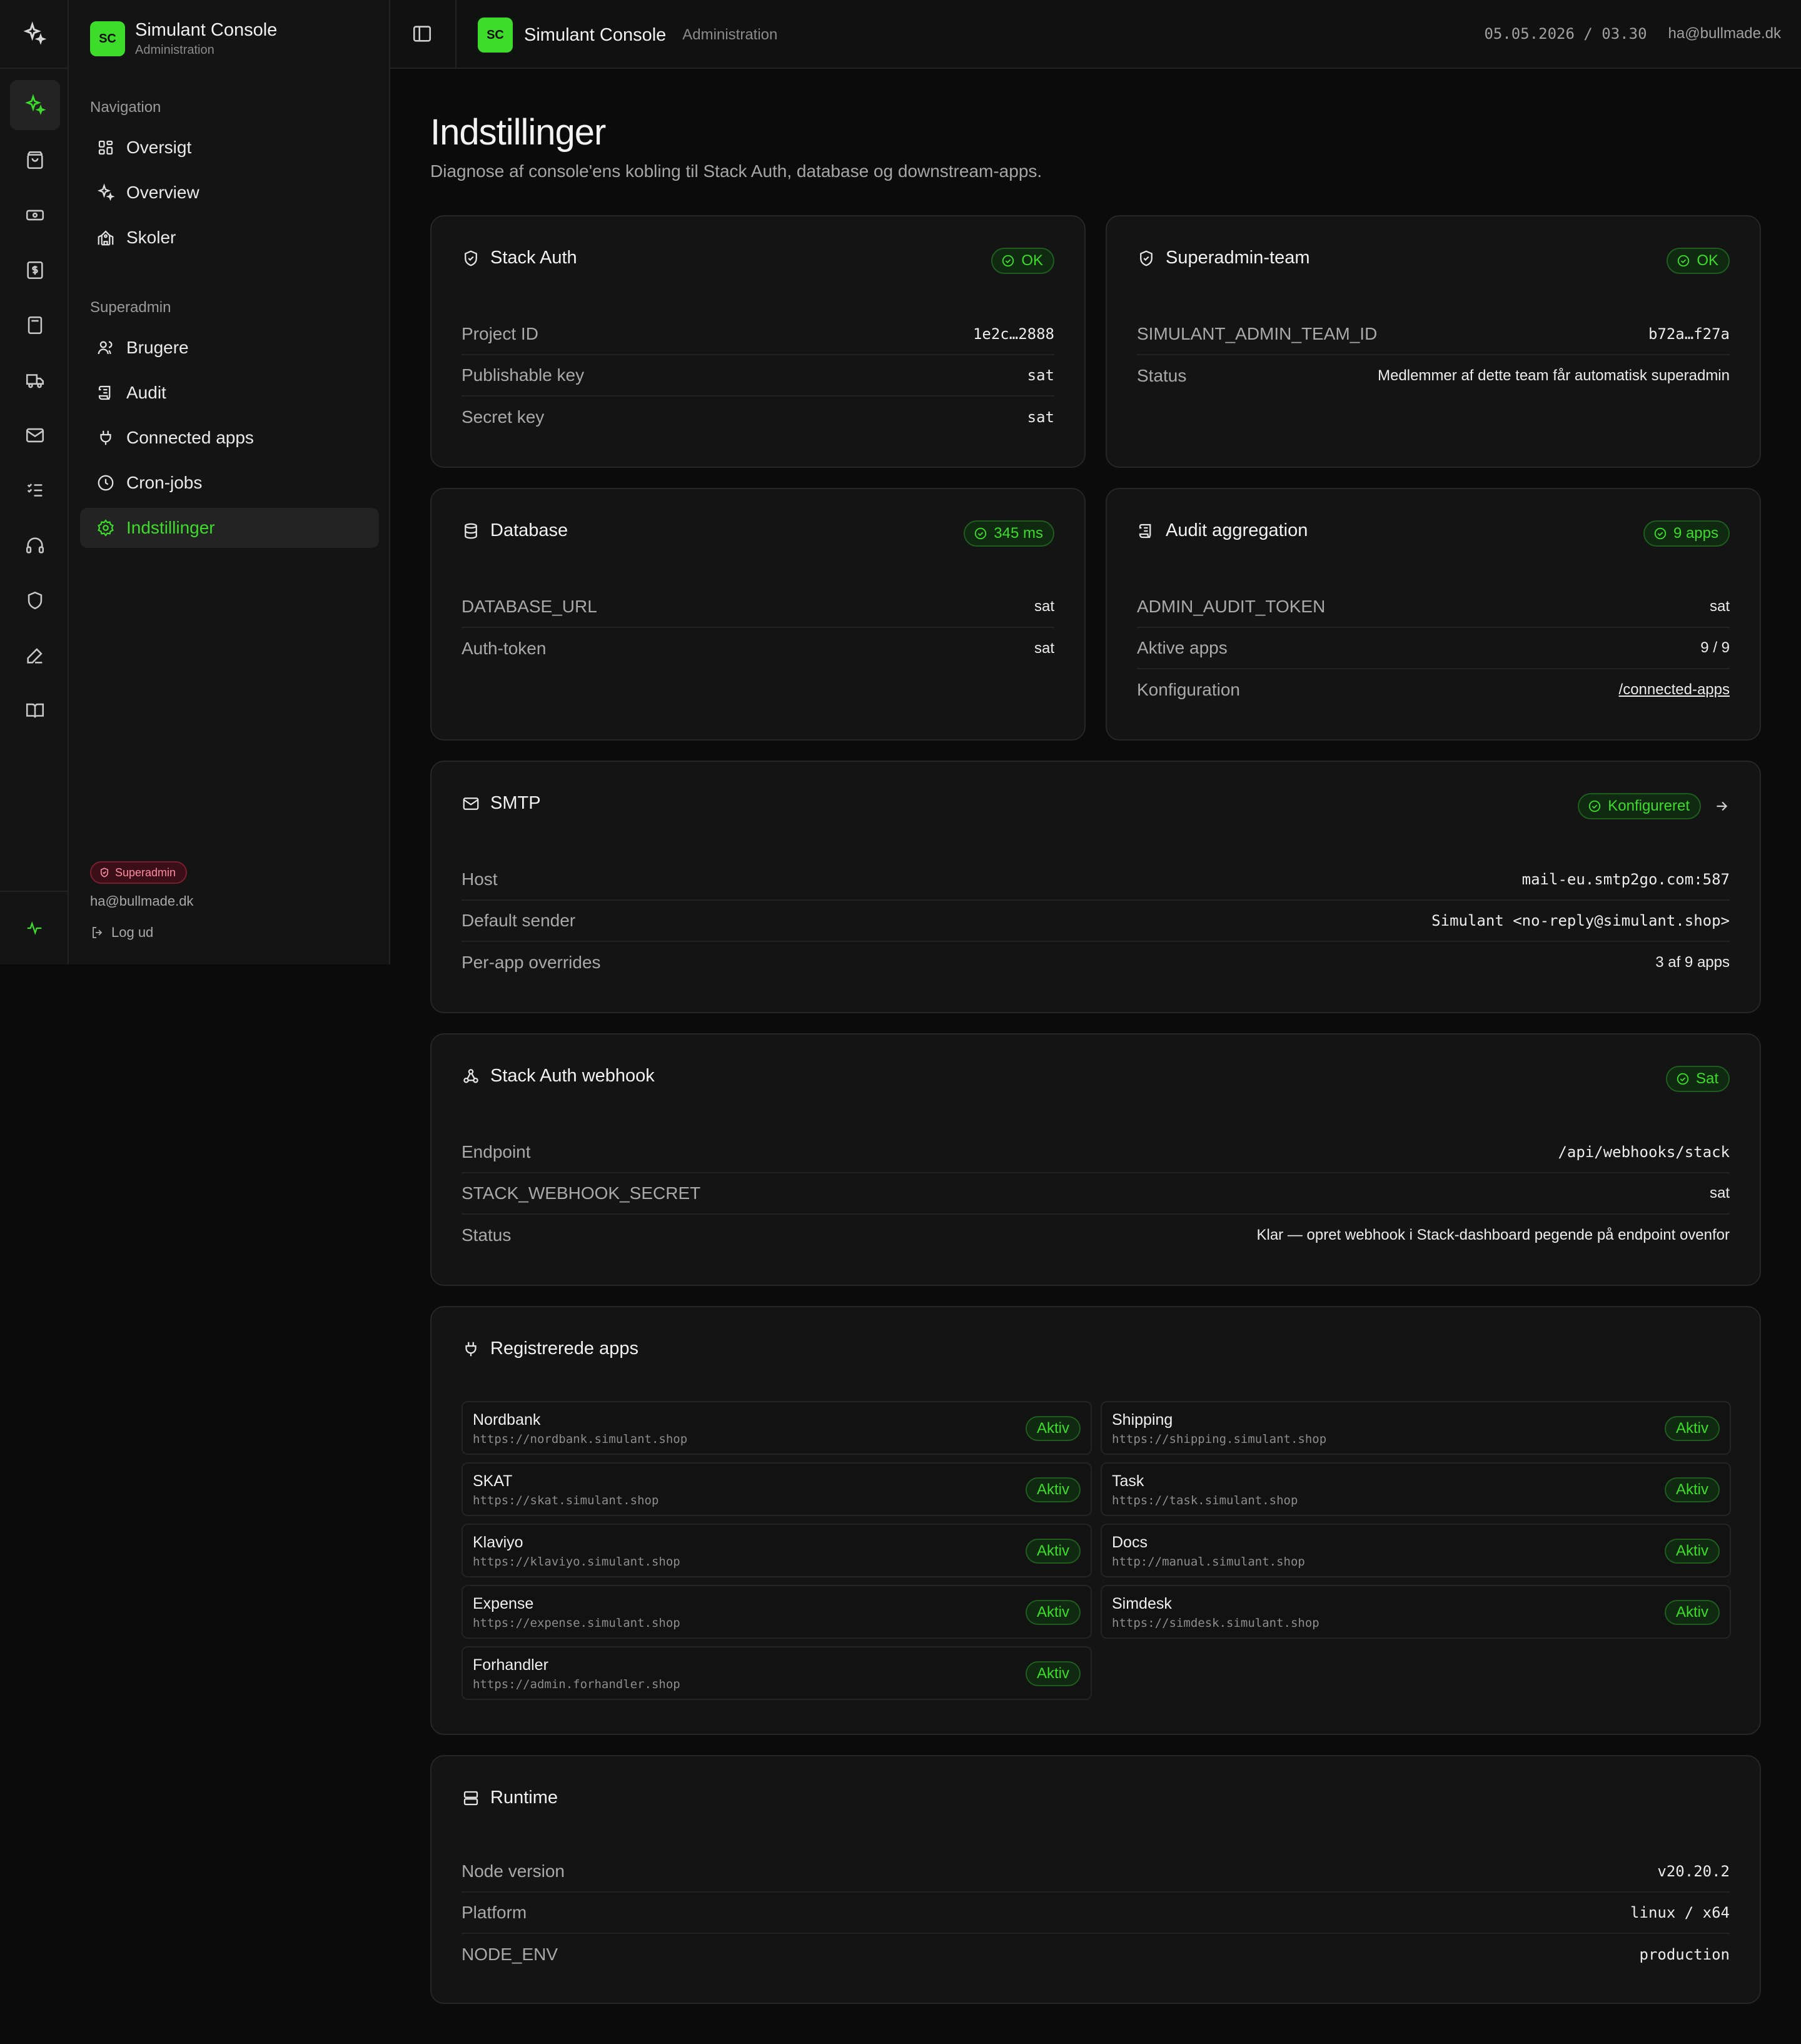  What do you see at coordinates (35, 655) in the screenshot?
I see `rail-pen-icon` at bounding box center [35, 655].